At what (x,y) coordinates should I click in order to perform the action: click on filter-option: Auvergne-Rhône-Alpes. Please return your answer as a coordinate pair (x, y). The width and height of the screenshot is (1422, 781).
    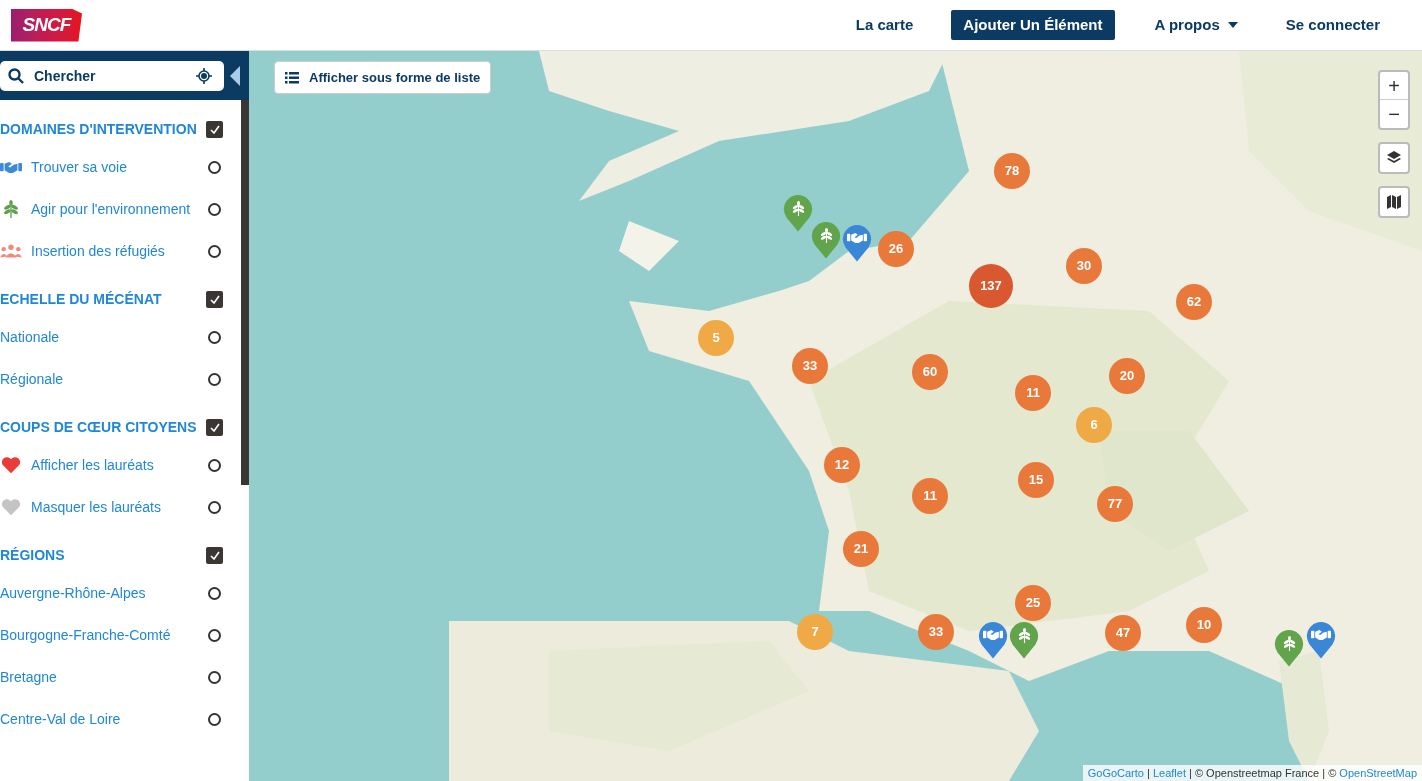
    Looking at the image, I should click on (73, 593).